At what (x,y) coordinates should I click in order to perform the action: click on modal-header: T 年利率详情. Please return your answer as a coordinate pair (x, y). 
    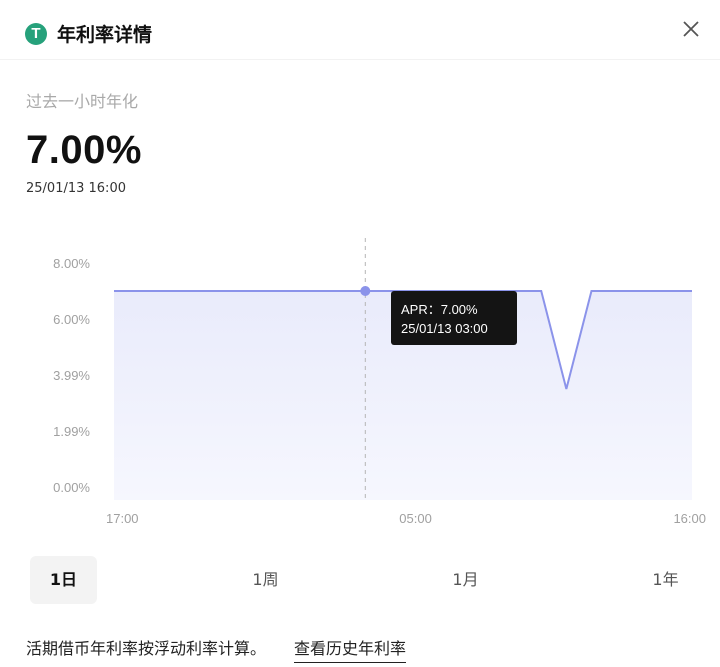
    Looking at the image, I should click on (360, 31).